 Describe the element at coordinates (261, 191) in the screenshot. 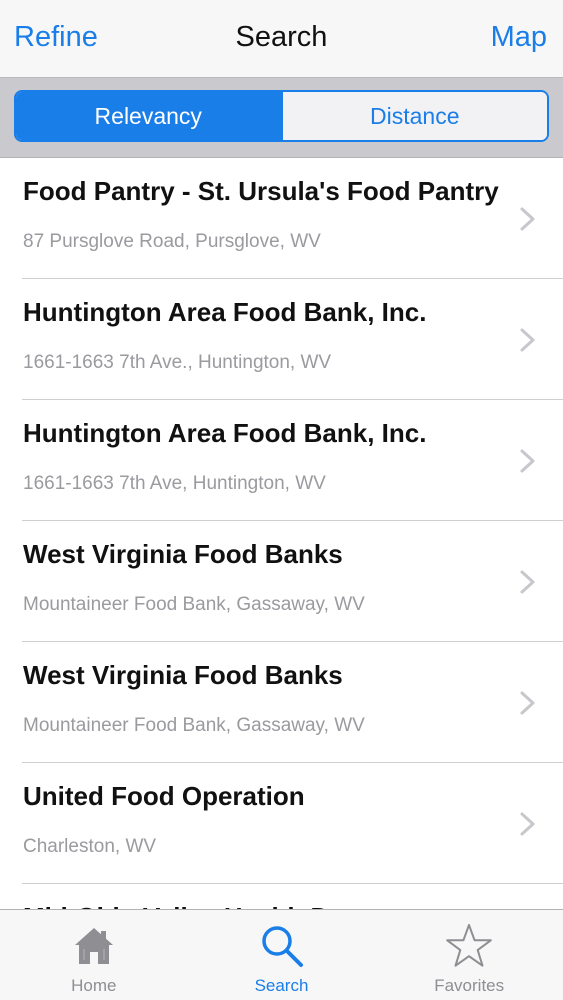

I see `result-title: Food Pantry - St. Ursula's Food Pantry` at that location.